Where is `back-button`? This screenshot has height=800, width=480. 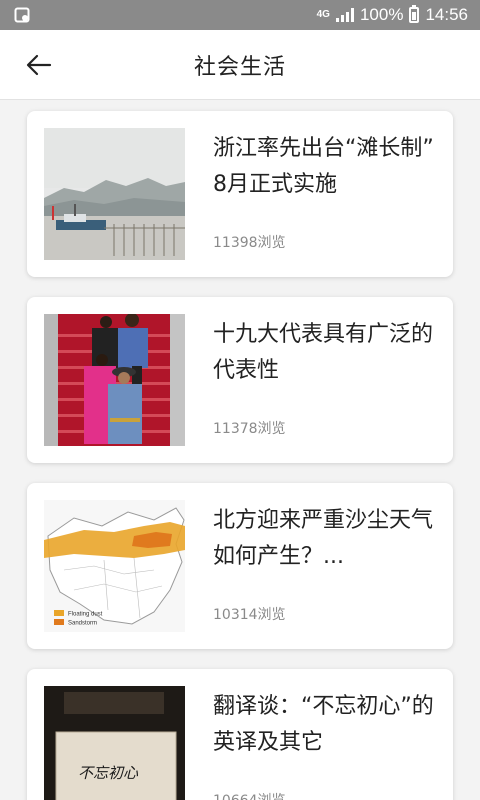
back-button is located at coordinates (39, 65).